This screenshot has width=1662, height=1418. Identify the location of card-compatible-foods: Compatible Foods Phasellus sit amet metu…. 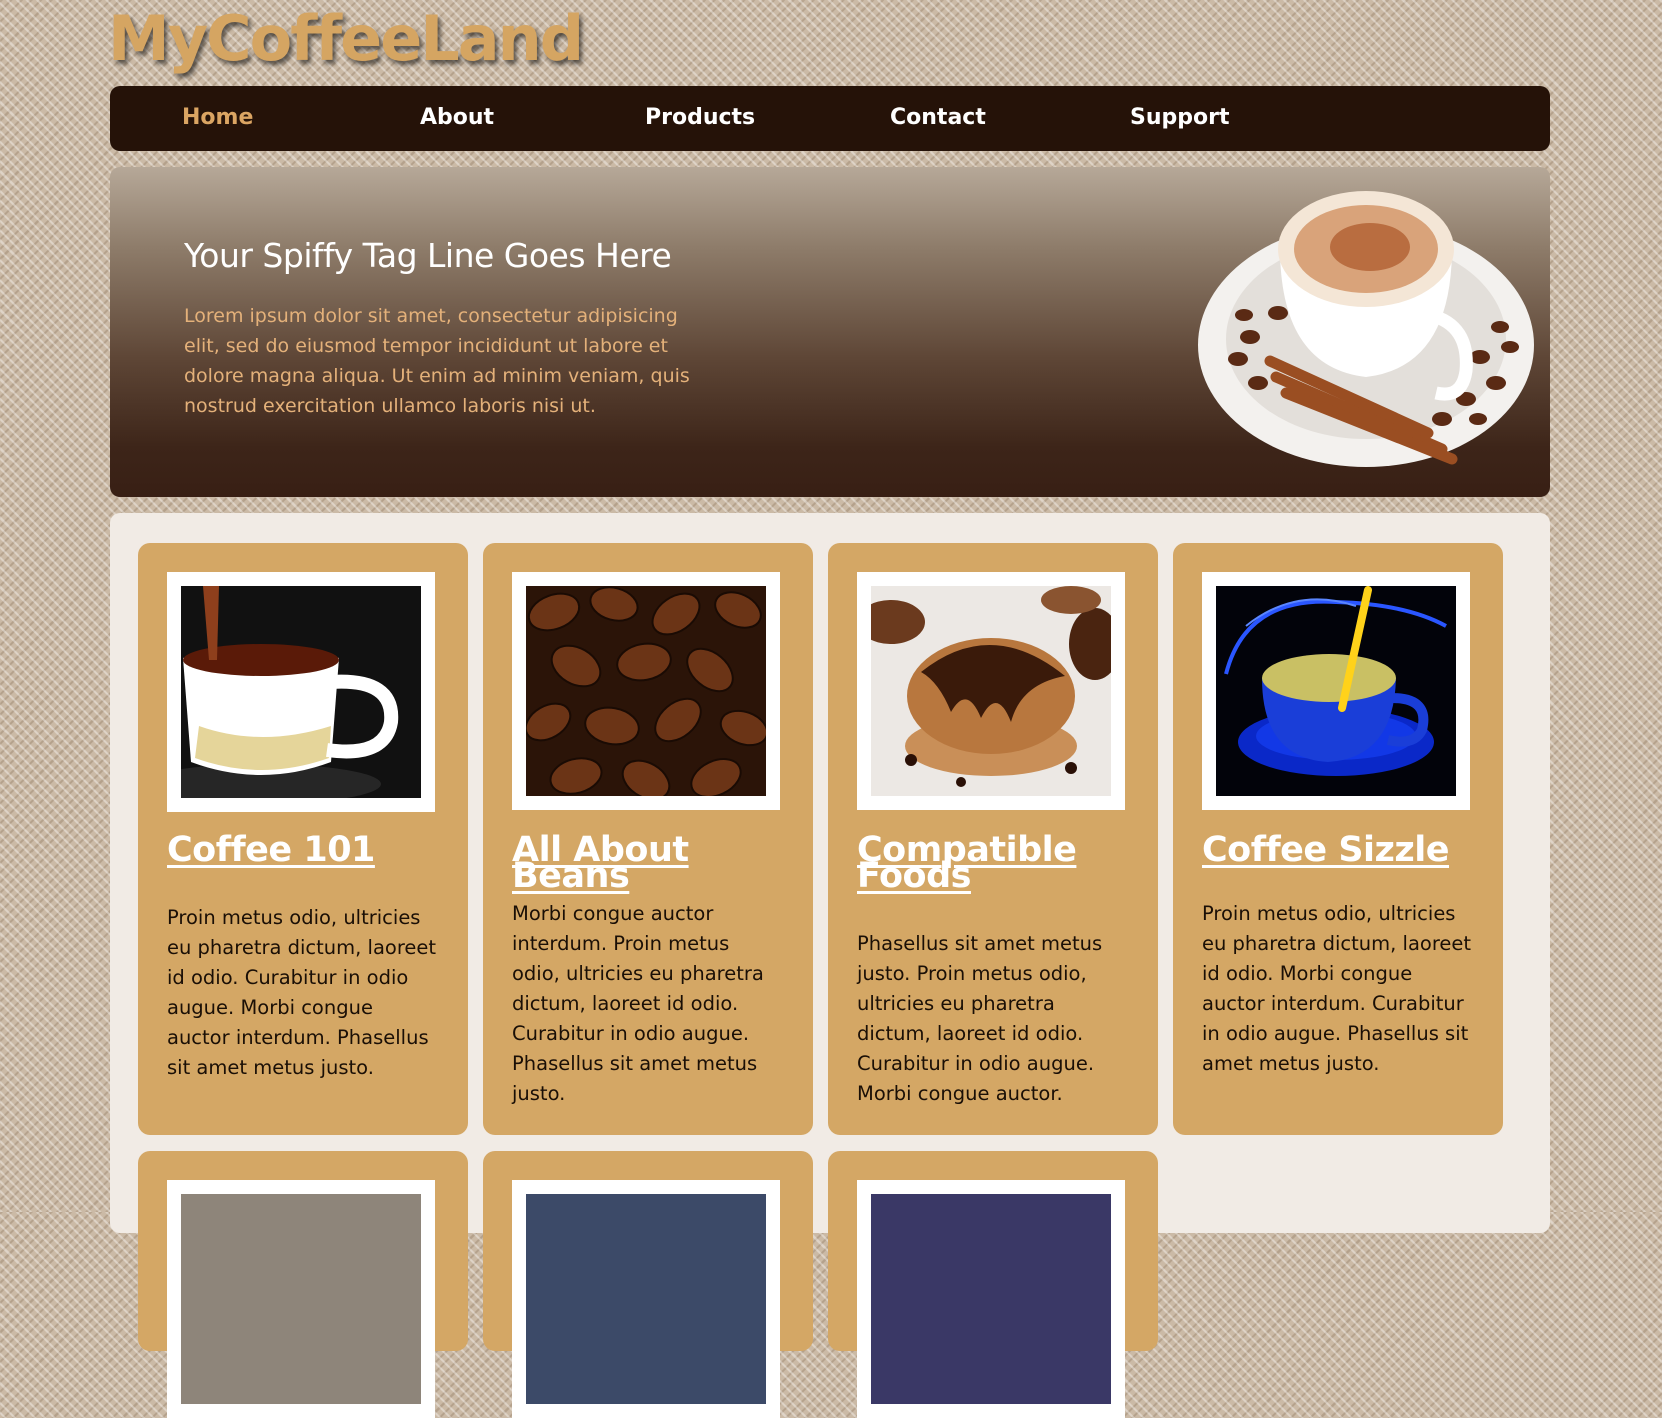
(993, 839).